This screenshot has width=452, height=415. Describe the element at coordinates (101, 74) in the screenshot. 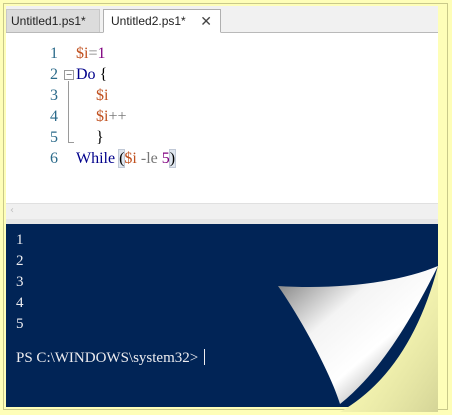

I see `token-brace: {` at that location.